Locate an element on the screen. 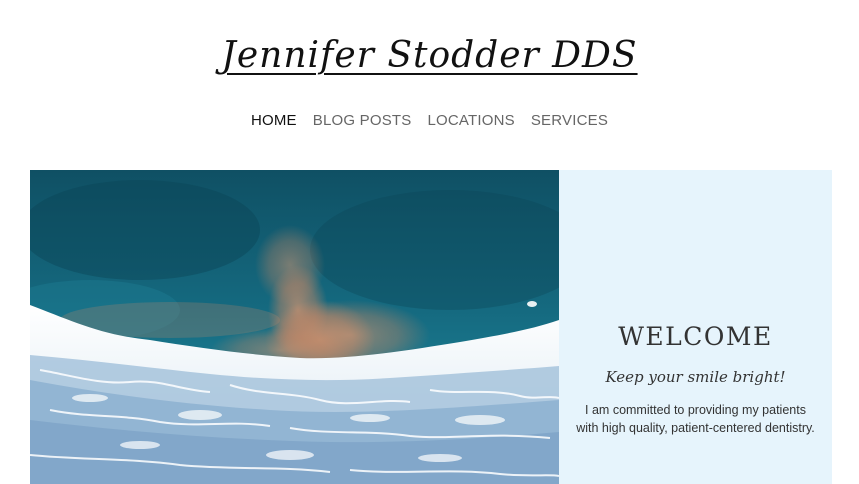  nav-item-blog-posts: BLOG POSTS is located at coordinates (362, 121).